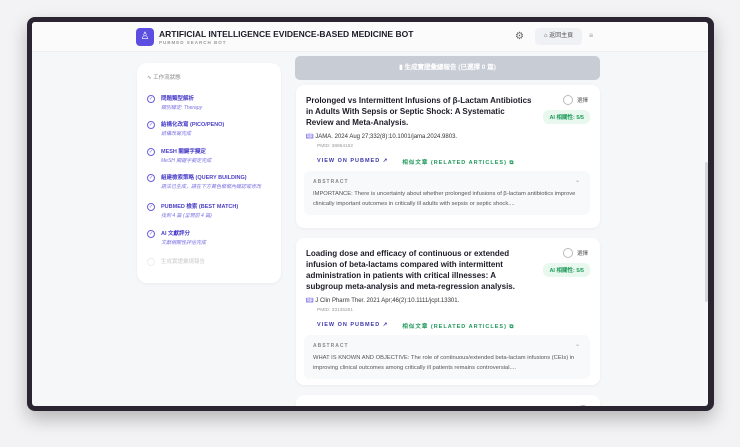 The image size is (740, 447). I want to click on step-label: 組建檢索策略 (QUERY BUILDING), so click(204, 178).